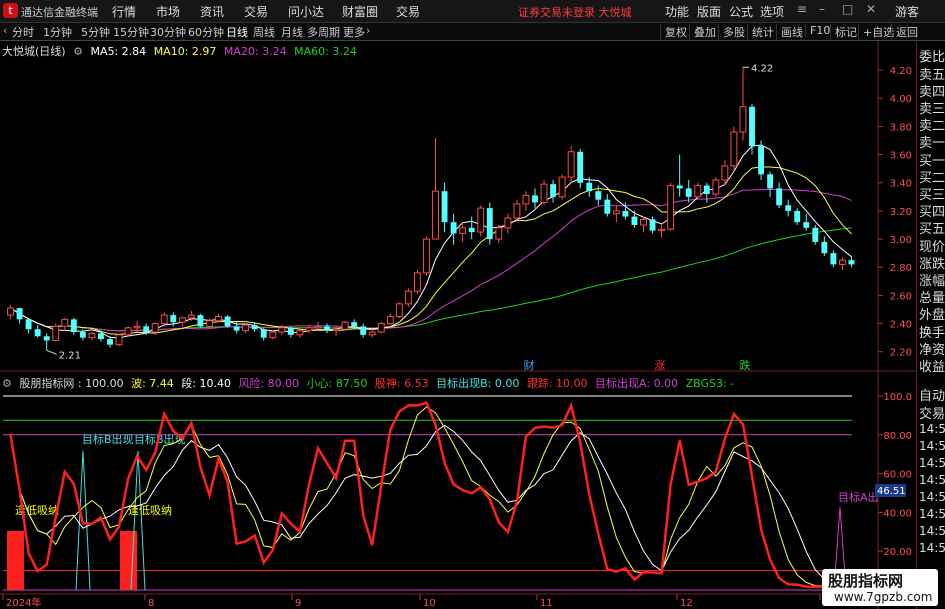 The width and height of the screenshot is (945, 609). What do you see at coordinates (637, 383) in the screenshot?
I see `legend-target-a: 目标出现A: 0.00` at bounding box center [637, 383].